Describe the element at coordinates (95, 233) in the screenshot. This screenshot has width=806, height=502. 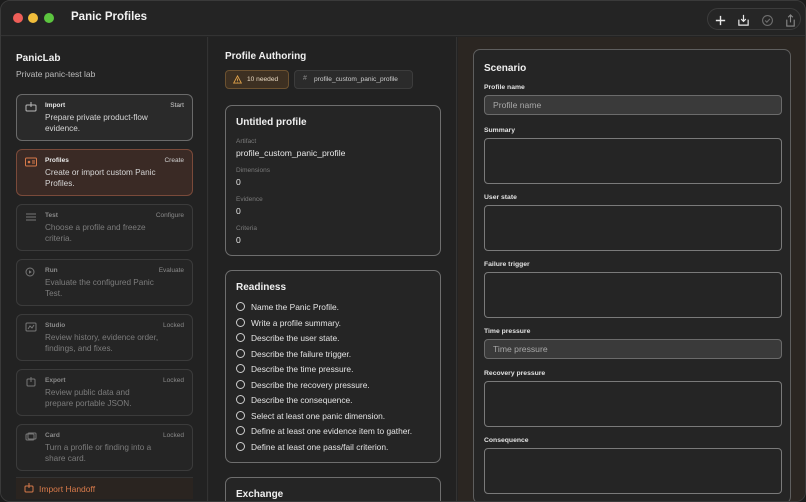
I see `step-description: Choose a profile and freeze criteria.` at that location.